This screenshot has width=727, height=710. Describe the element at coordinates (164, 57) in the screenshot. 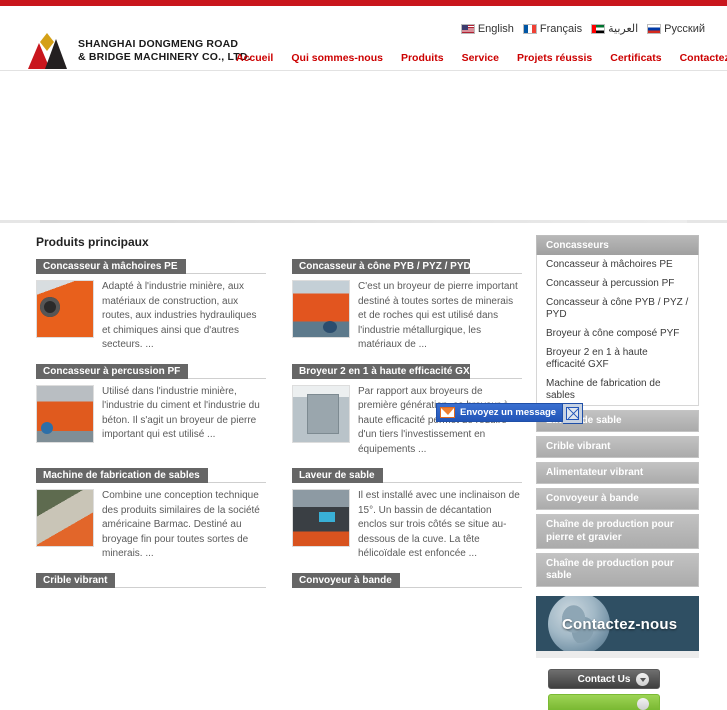

I see `brand-line-2: & BRIDGE MACHINERY CO., LTD.` at that location.